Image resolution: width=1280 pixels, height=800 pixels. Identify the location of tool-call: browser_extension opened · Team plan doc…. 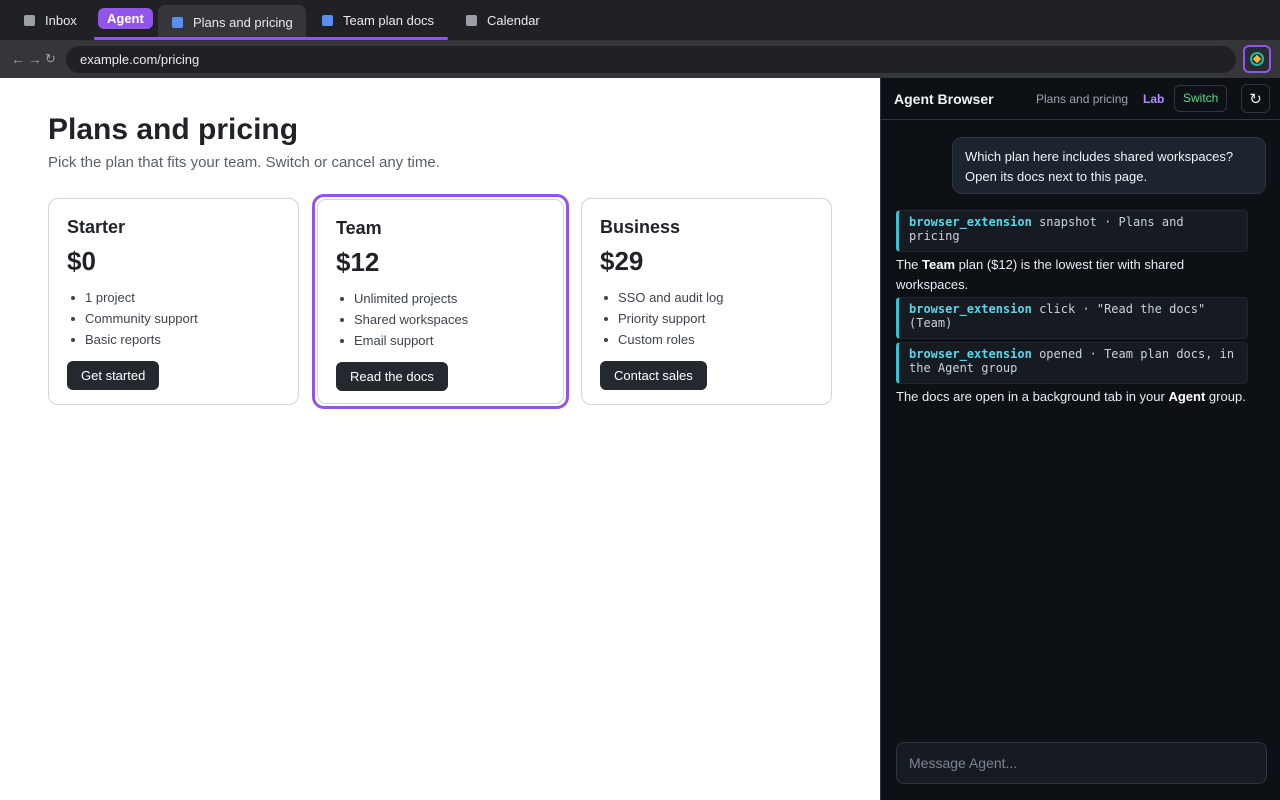
(1072, 363).